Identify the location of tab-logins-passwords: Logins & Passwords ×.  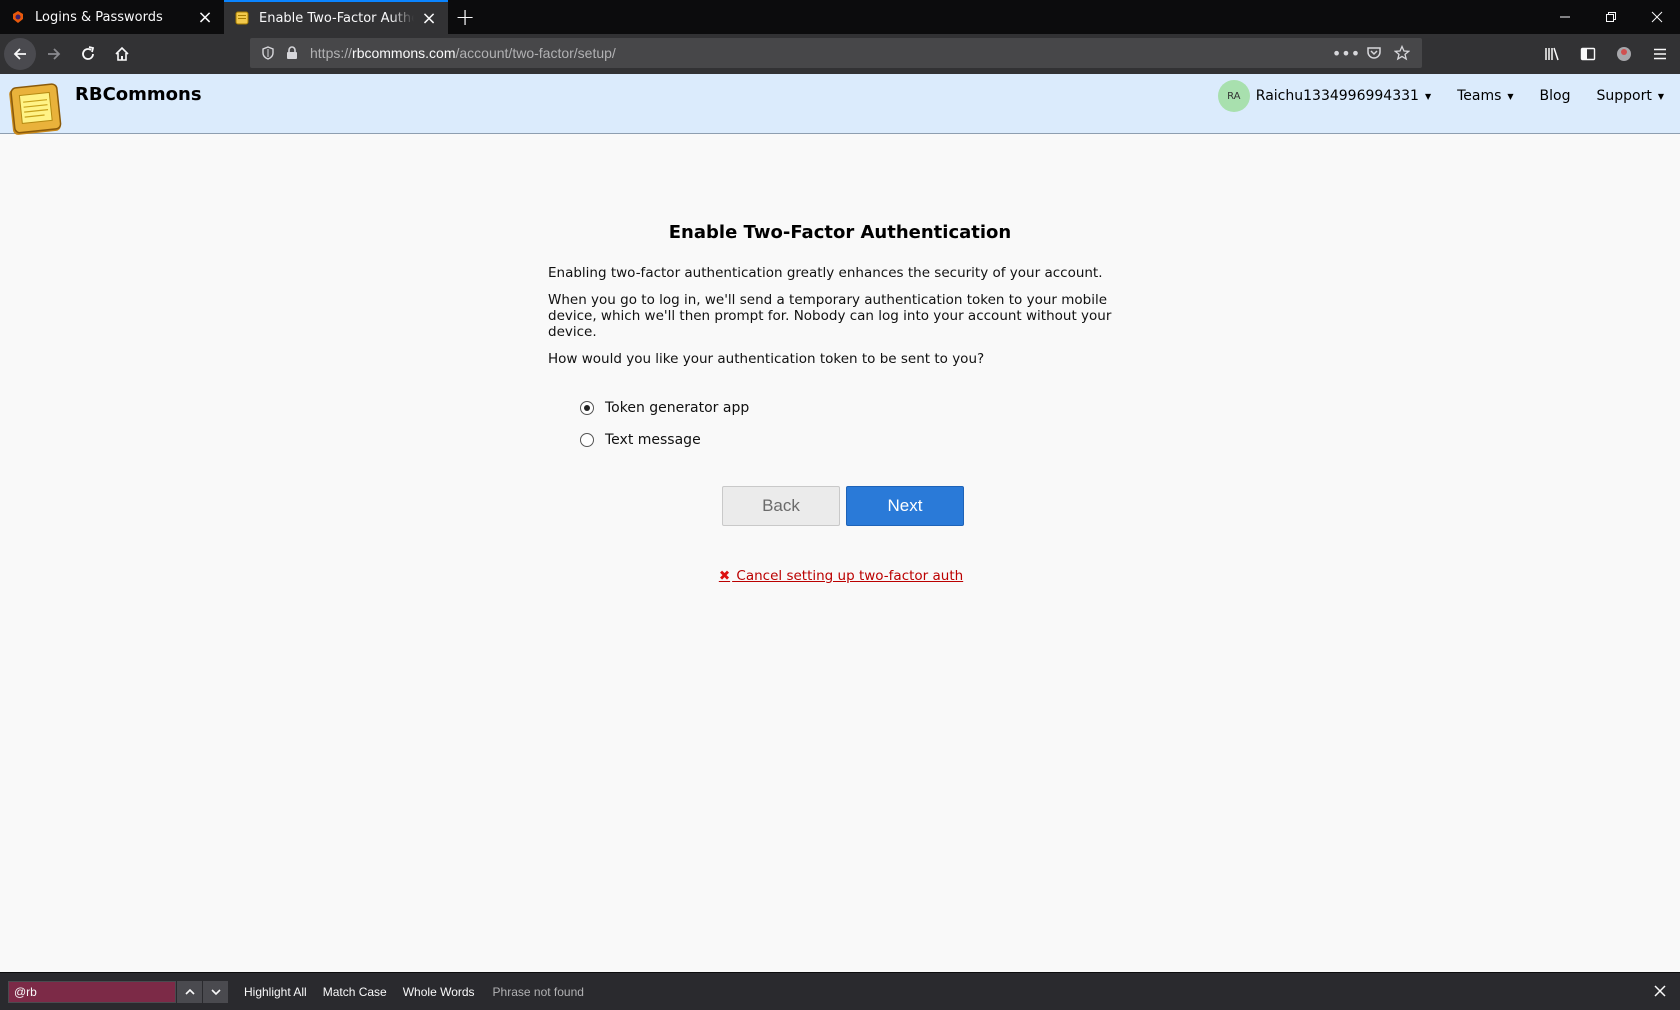
(112, 17).